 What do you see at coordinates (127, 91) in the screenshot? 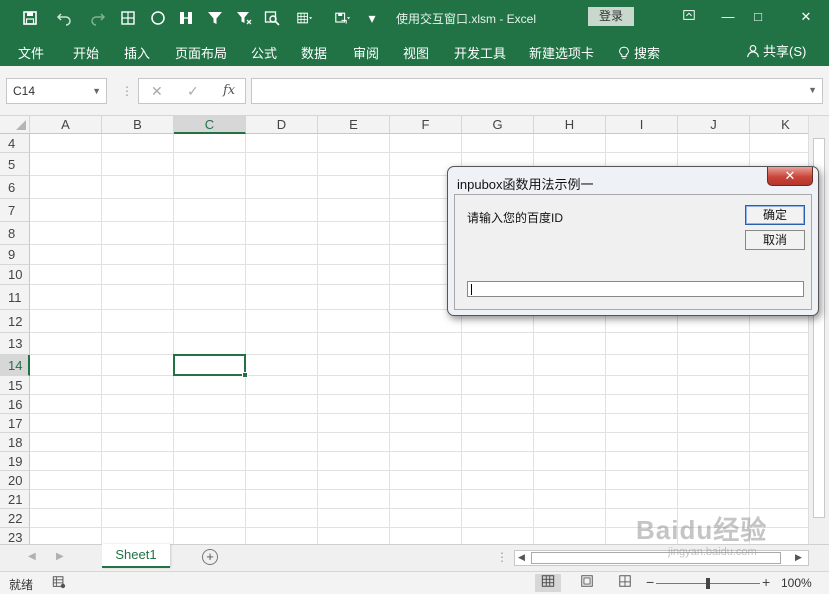
I see `formula-bar-grip: ⋮` at bounding box center [127, 91].